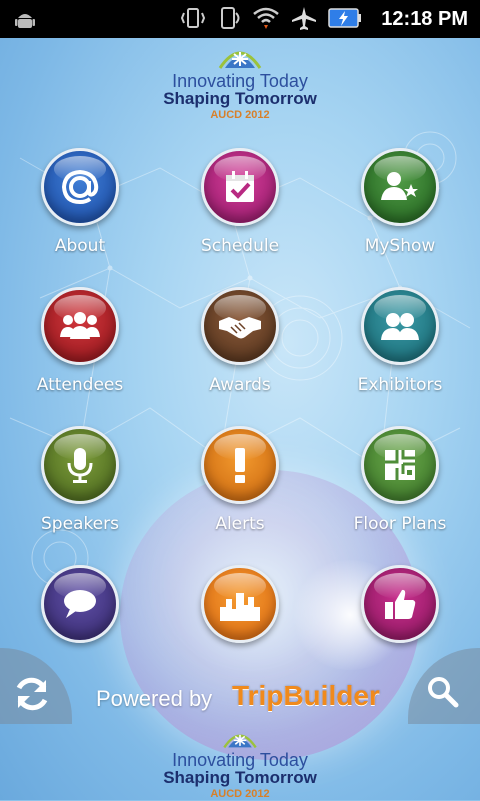 This screenshot has width=480, height=801. I want to click on alerts-label: Alerts, so click(240, 524).